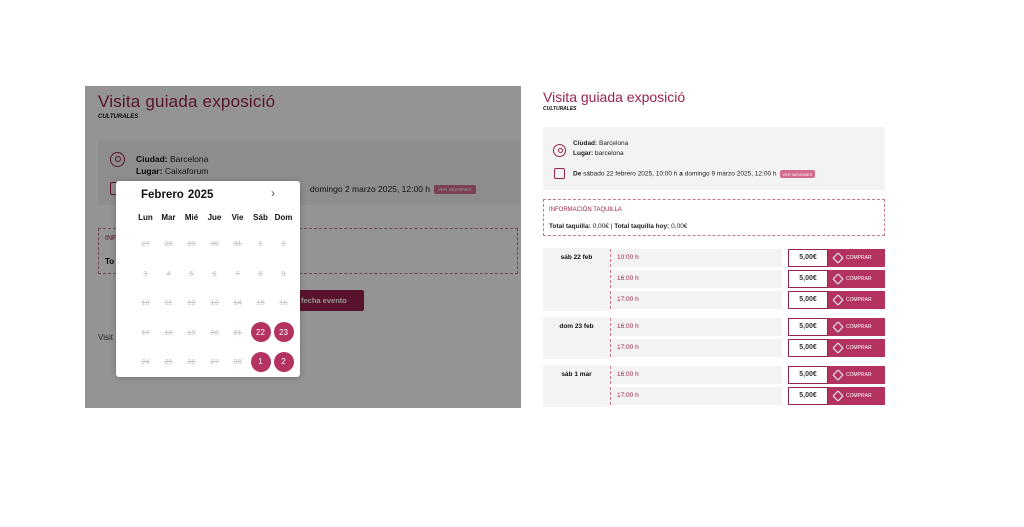  I want to click on day-disabled: 14, so click(237, 303).